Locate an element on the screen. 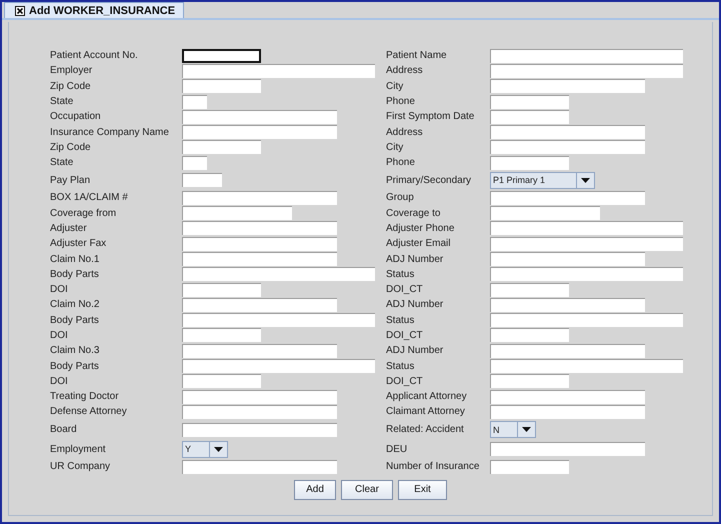 The image size is (721, 524). field-label: Adjuster is located at coordinates (69, 228).